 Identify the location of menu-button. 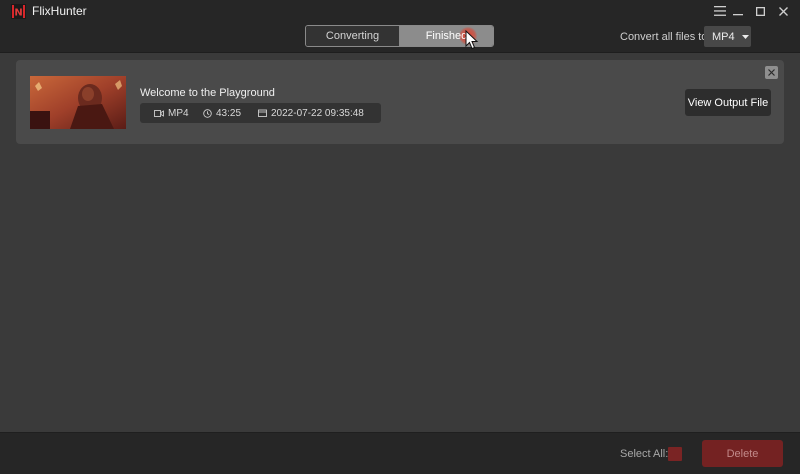
(720, 11).